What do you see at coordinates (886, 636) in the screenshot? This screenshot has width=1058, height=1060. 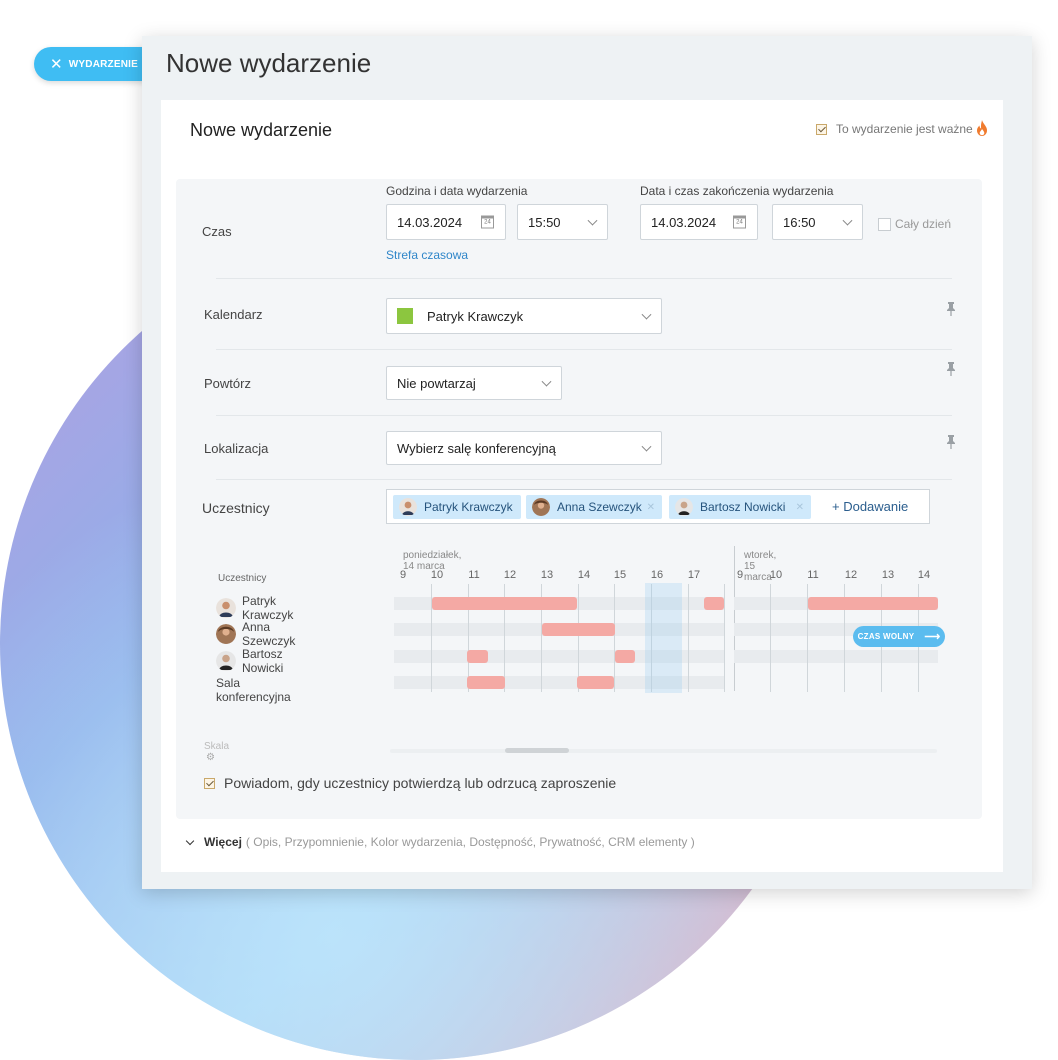 I see `free-time-label: CZAS WOLNY` at bounding box center [886, 636].